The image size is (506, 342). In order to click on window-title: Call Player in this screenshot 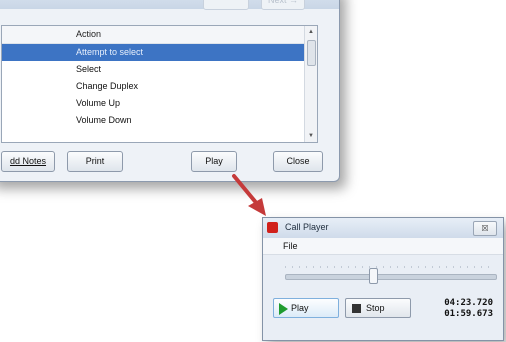, I will do `click(307, 227)`.